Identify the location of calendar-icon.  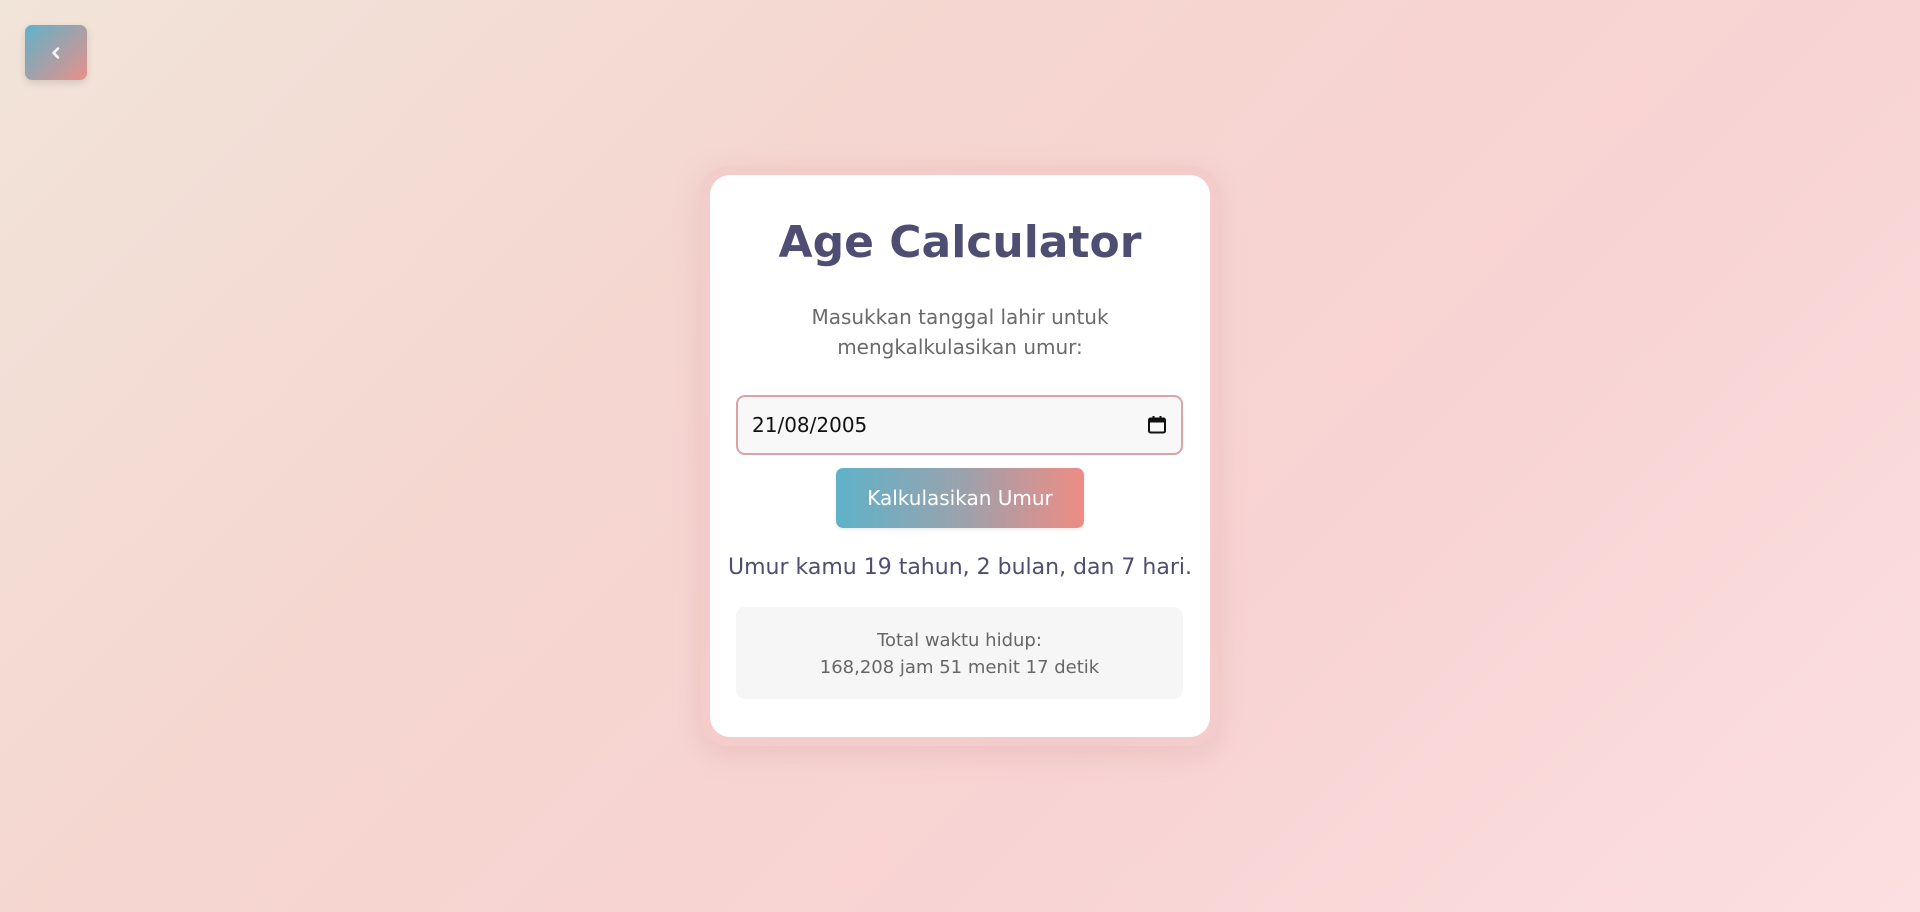
(1157, 425).